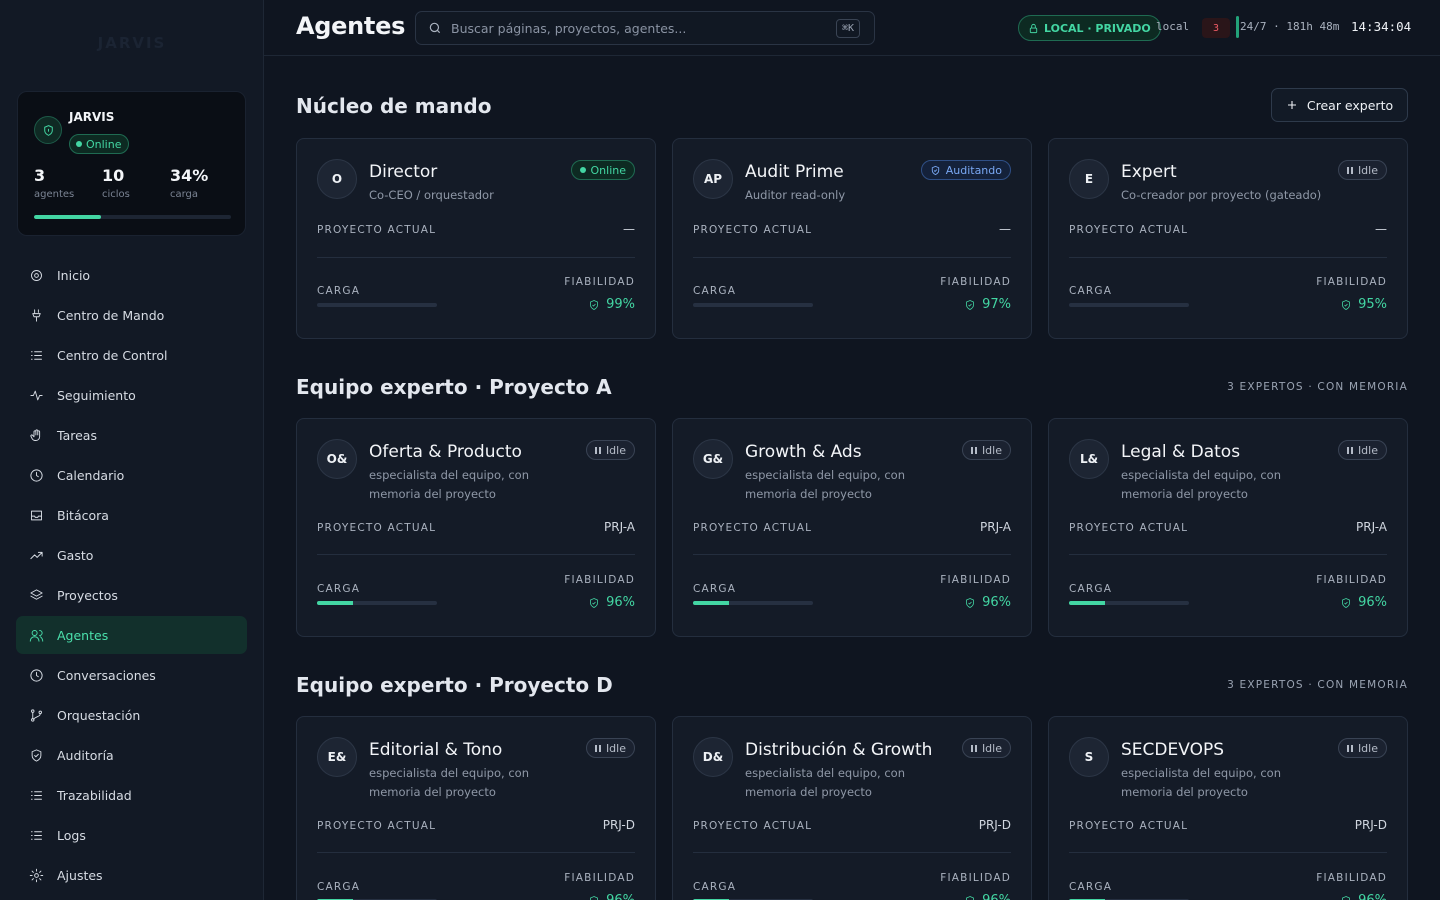 The image size is (1440, 900). Describe the element at coordinates (1172, 750) in the screenshot. I see `agent-name: SECDEVOPS` at that location.